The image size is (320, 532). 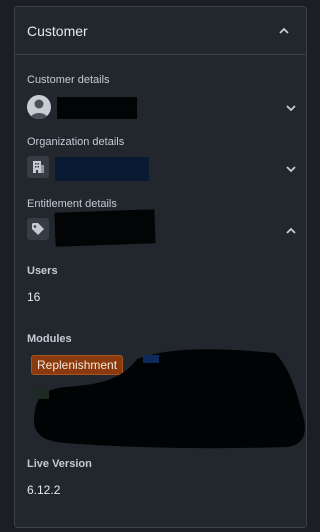 What do you see at coordinates (59, 464) in the screenshot?
I see `live-version-label: Live Version` at bounding box center [59, 464].